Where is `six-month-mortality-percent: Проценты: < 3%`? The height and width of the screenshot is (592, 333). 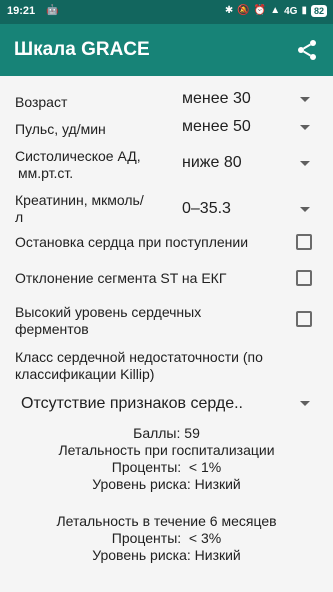 six-month-mortality-percent: Проценты: < 3% is located at coordinates (166, 538).